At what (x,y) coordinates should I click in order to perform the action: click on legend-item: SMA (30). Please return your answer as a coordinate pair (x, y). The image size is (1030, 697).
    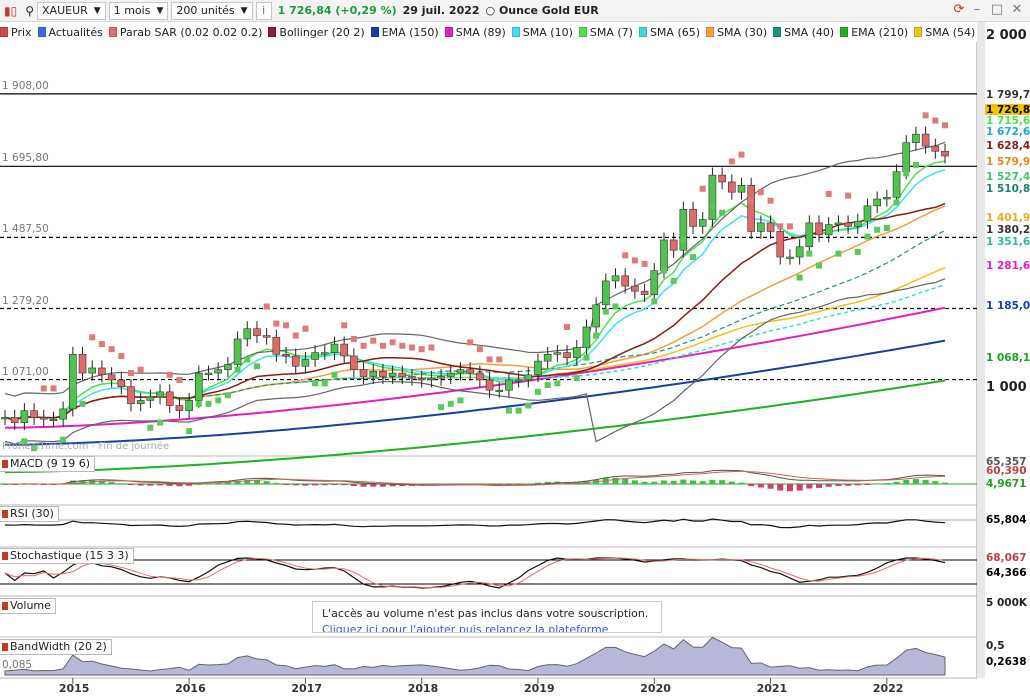
    Looking at the image, I should click on (736, 32).